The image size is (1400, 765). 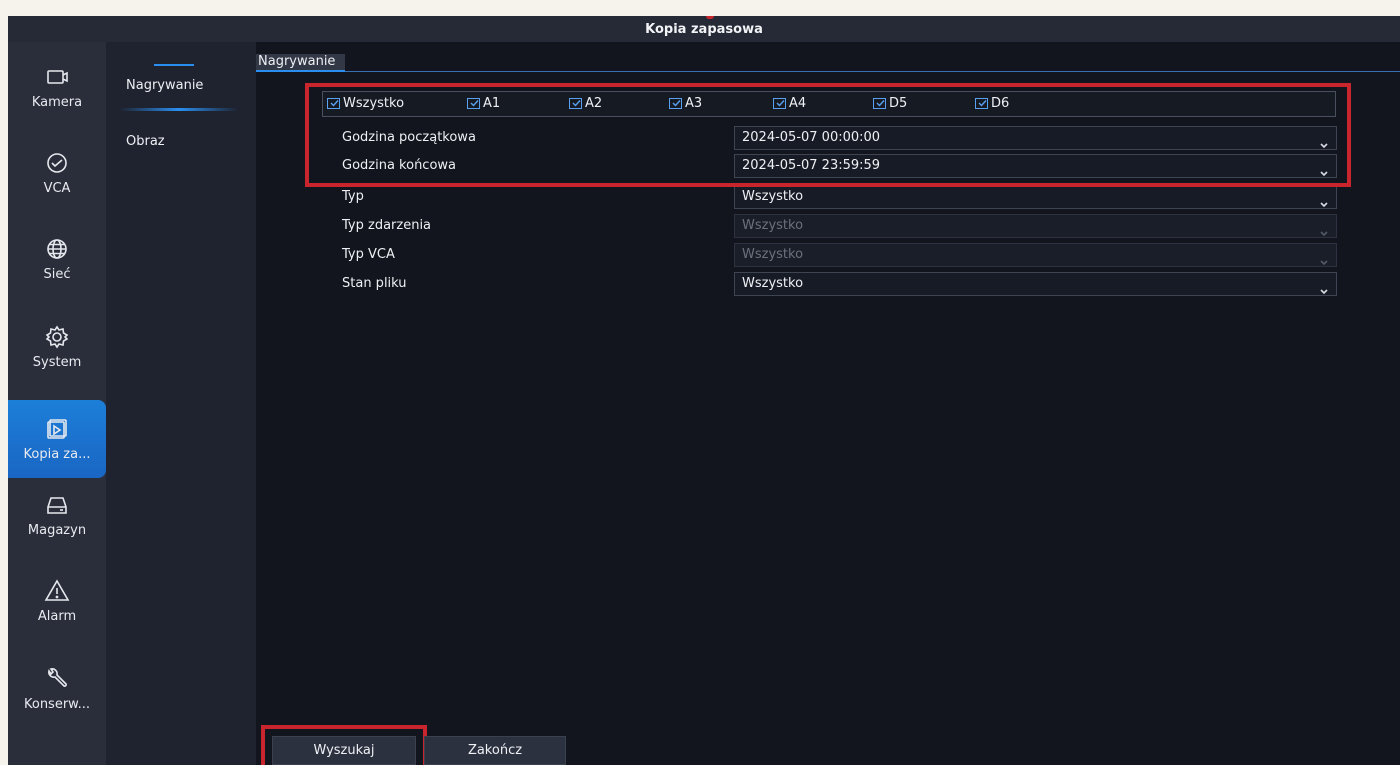 I want to click on sidebar-item-label: Alarm, so click(x=57, y=616).